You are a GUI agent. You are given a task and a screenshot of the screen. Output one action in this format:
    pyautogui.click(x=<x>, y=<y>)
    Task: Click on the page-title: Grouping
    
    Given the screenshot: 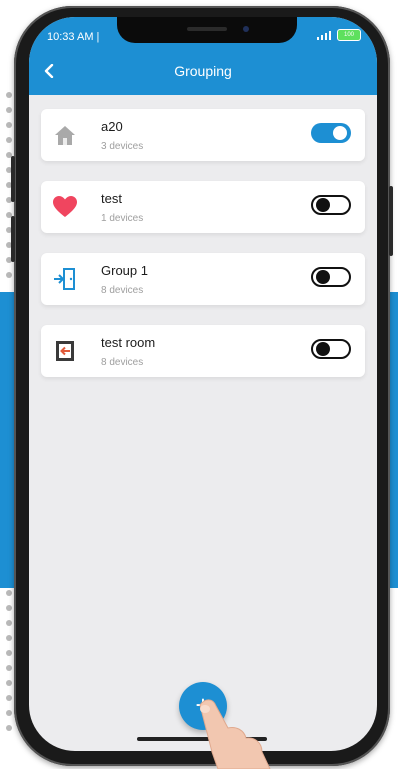 What is the action you would take?
    pyautogui.click(x=203, y=71)
    